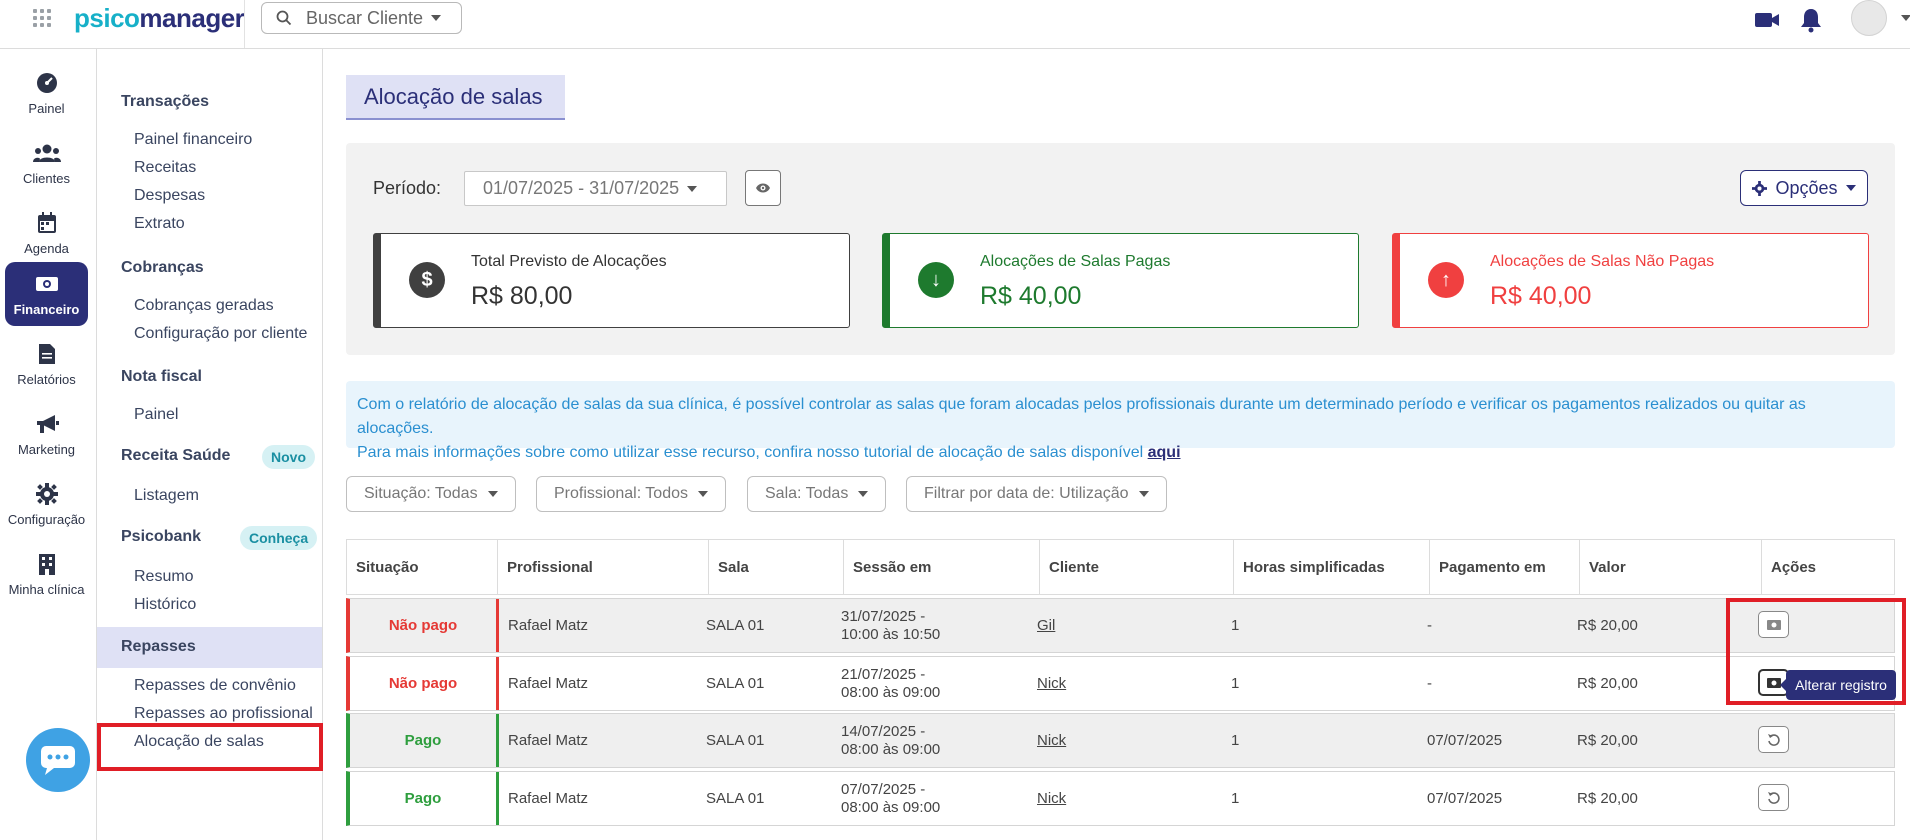  What do you see at coordinates (763, 188) in the screenshot?
I see `toggle-visibility-button` at bounding box center [763, 188].